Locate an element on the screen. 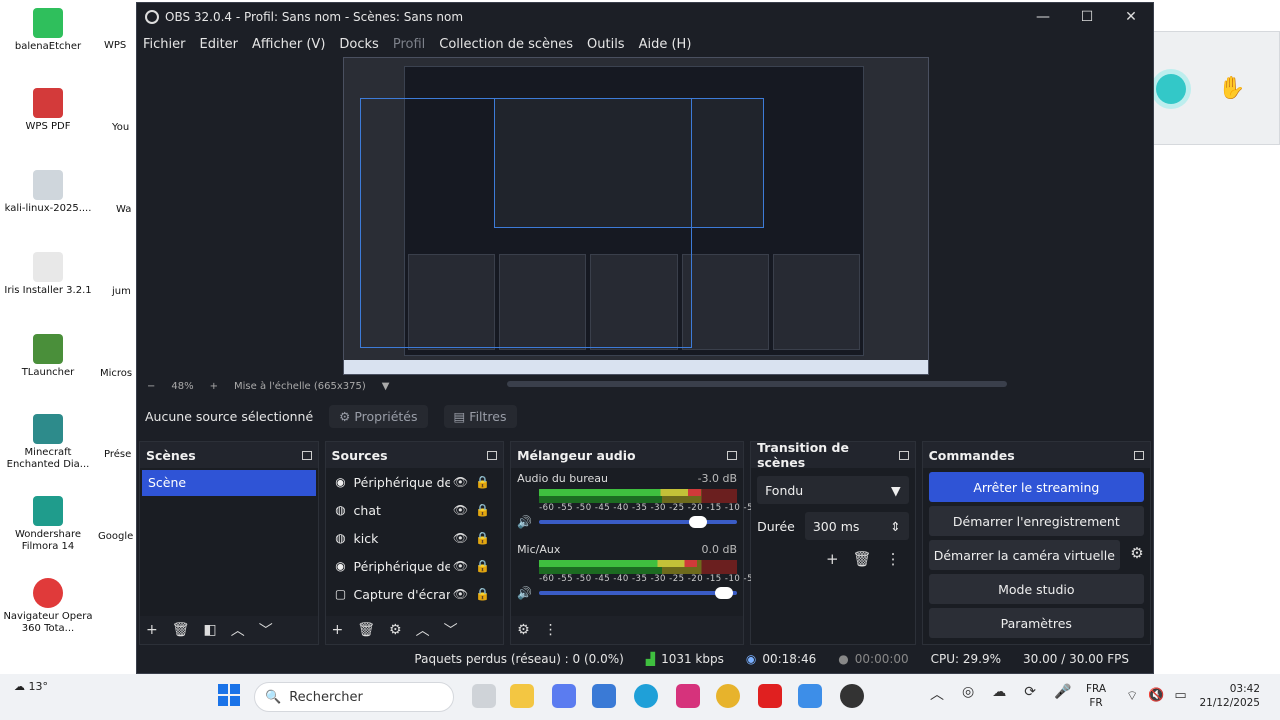 The width and height of the screenshot is (1280, 720). source-item: ◍ kick 👁 🔒 is located at coordinates (415, 538).